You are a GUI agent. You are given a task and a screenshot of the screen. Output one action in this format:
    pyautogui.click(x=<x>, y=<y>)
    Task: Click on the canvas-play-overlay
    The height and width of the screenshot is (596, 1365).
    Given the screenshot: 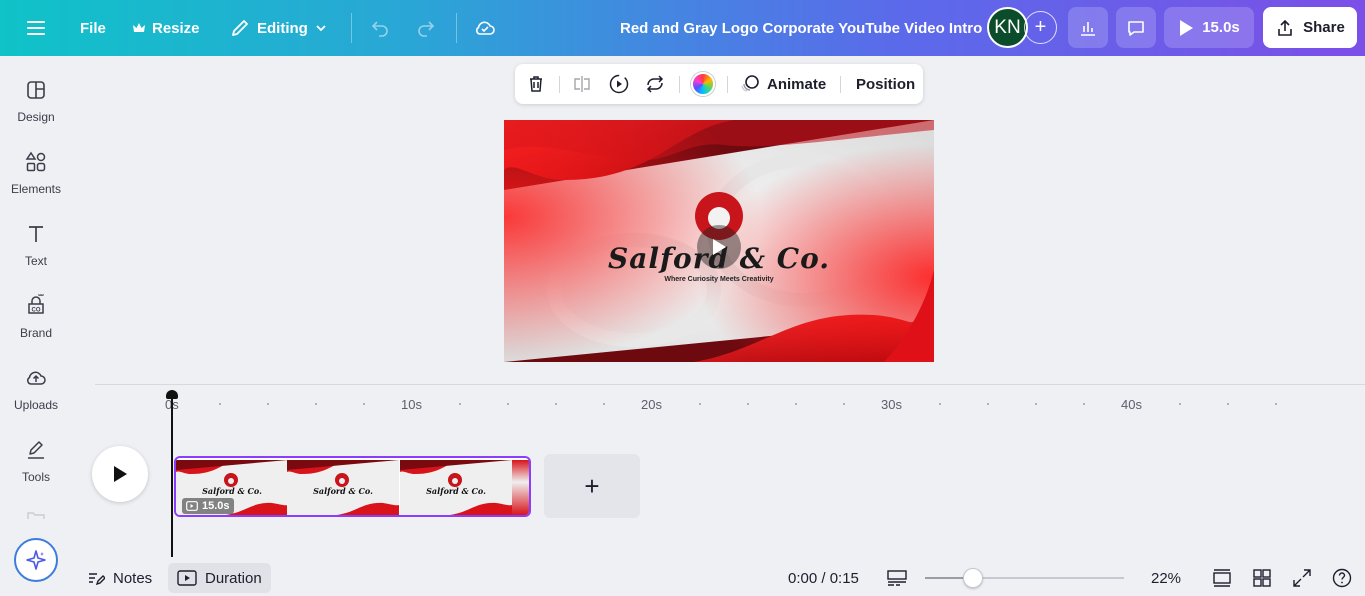 What is the action you would take?
    pyautogui.click(x=719, y=247)
    